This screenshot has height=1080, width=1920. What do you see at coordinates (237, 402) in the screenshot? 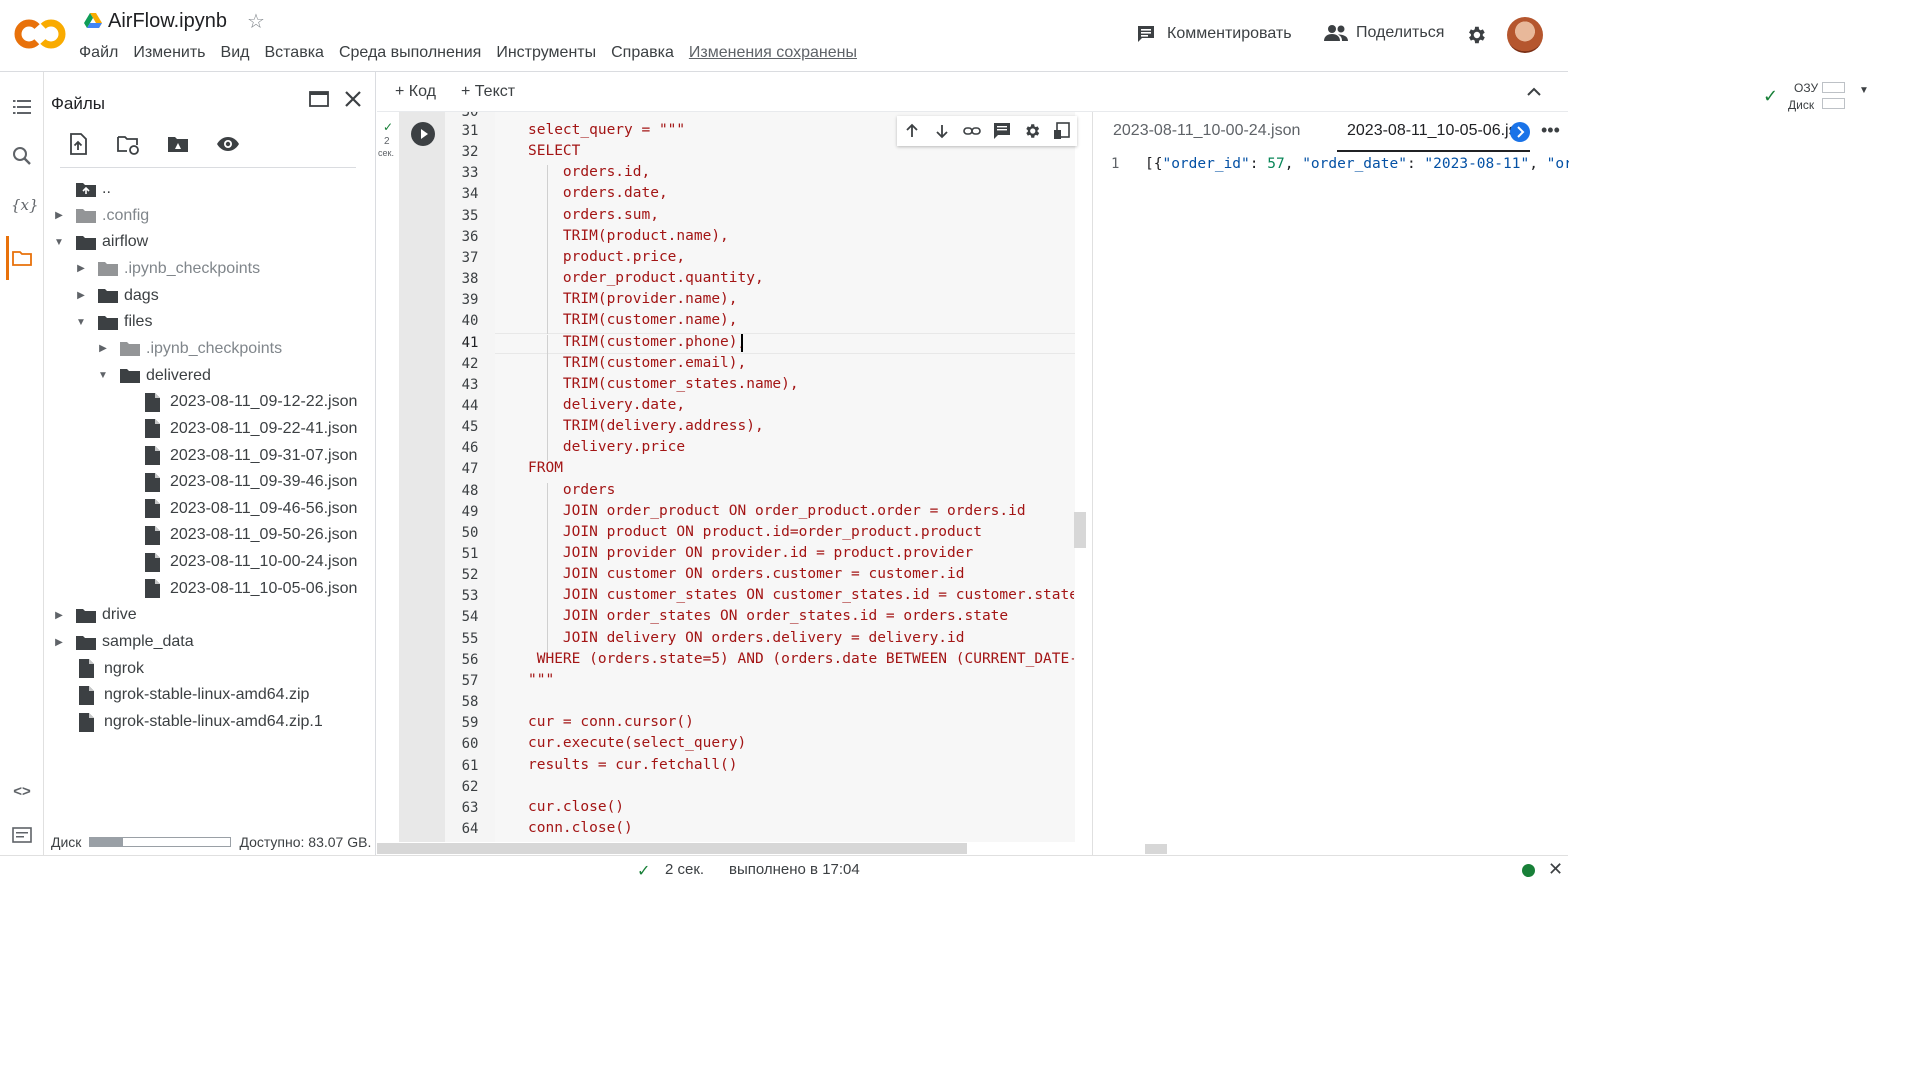
I see `file-item: 2023-08-11_09-12-22.json` at bounding box center [237, 402].